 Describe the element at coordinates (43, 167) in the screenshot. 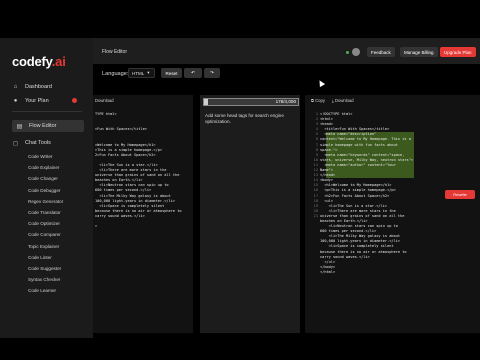

I see `sidebar-tool-item: Code Explainer` at that location.